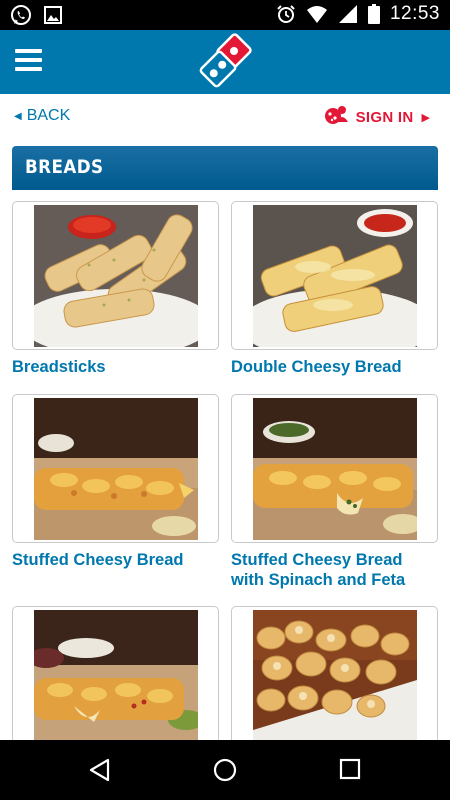 Image resolution: width=450 pixels, height=800 pixels. Describe the element at coordinates (336, 117) in the screenshot. I see `pizza-profile-icon` at that location.